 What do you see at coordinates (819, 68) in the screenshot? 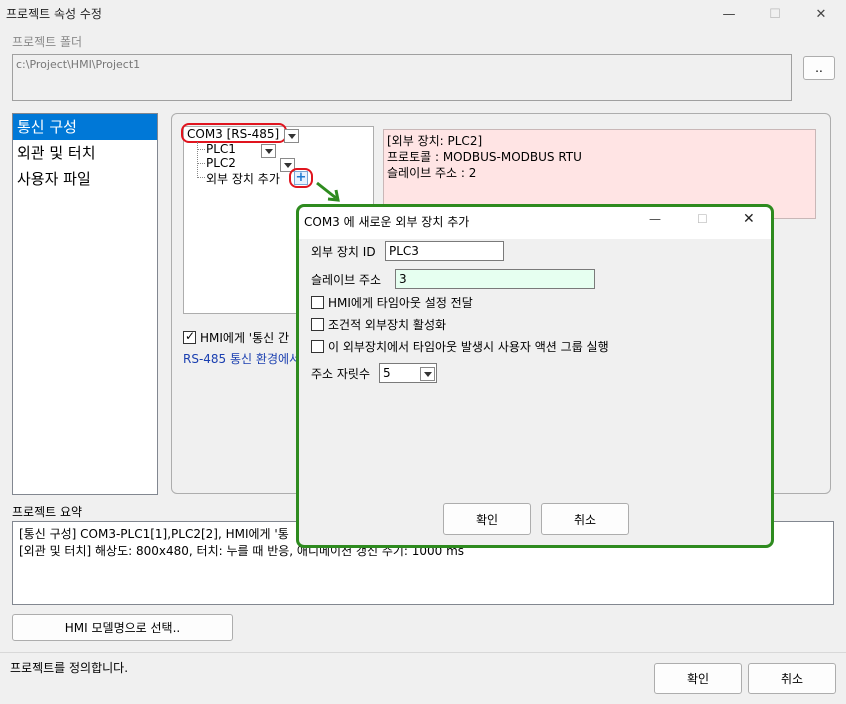
I see `browse-folder-button: ..` at bounding box center [819, 68].